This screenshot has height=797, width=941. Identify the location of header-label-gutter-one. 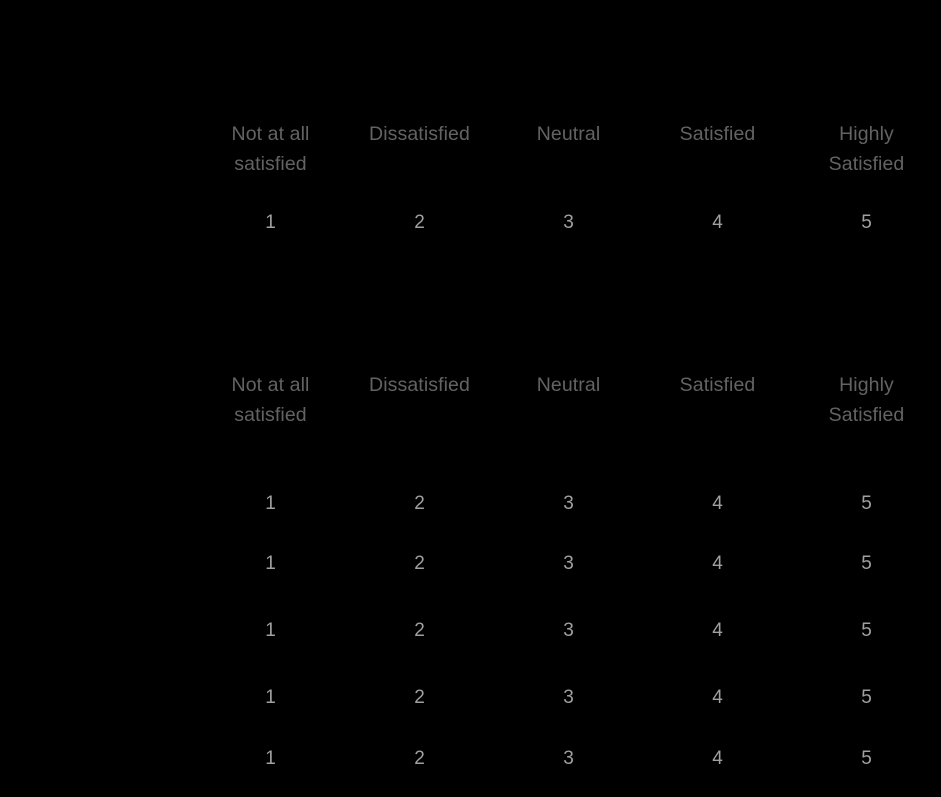
(98, 149).